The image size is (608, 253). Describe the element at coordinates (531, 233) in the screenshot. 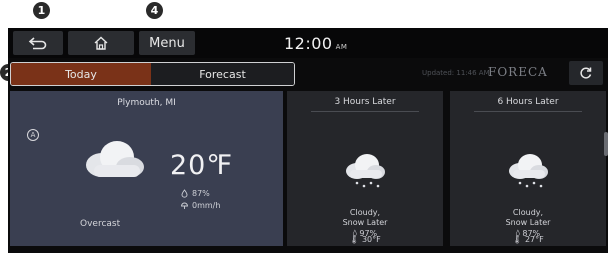

I see `forecast-humidity: 87%` at that location.